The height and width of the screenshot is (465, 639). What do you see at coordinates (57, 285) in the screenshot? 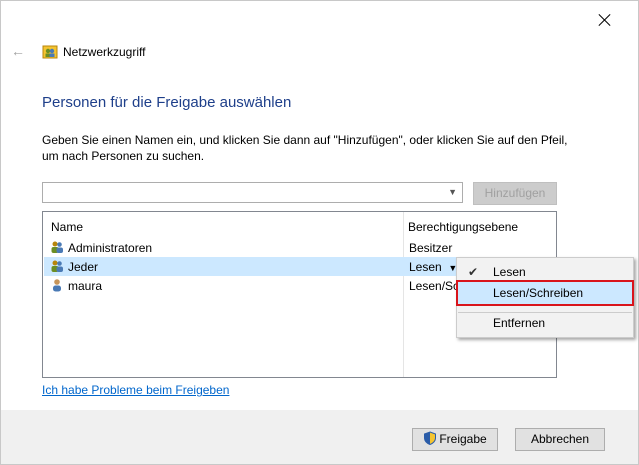
I see `user-icon` at bounding box center [57, 285].